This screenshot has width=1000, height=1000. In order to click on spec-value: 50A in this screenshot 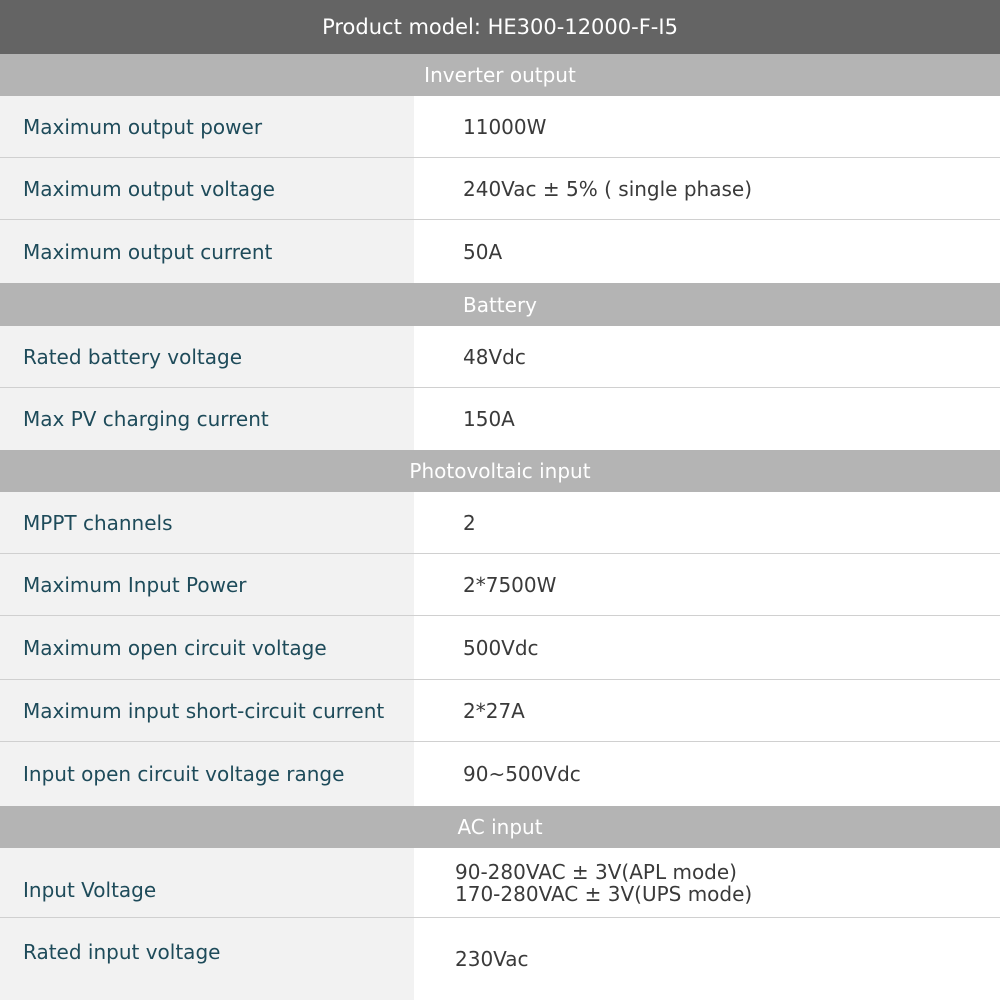, I will do `click(707, 251)`.